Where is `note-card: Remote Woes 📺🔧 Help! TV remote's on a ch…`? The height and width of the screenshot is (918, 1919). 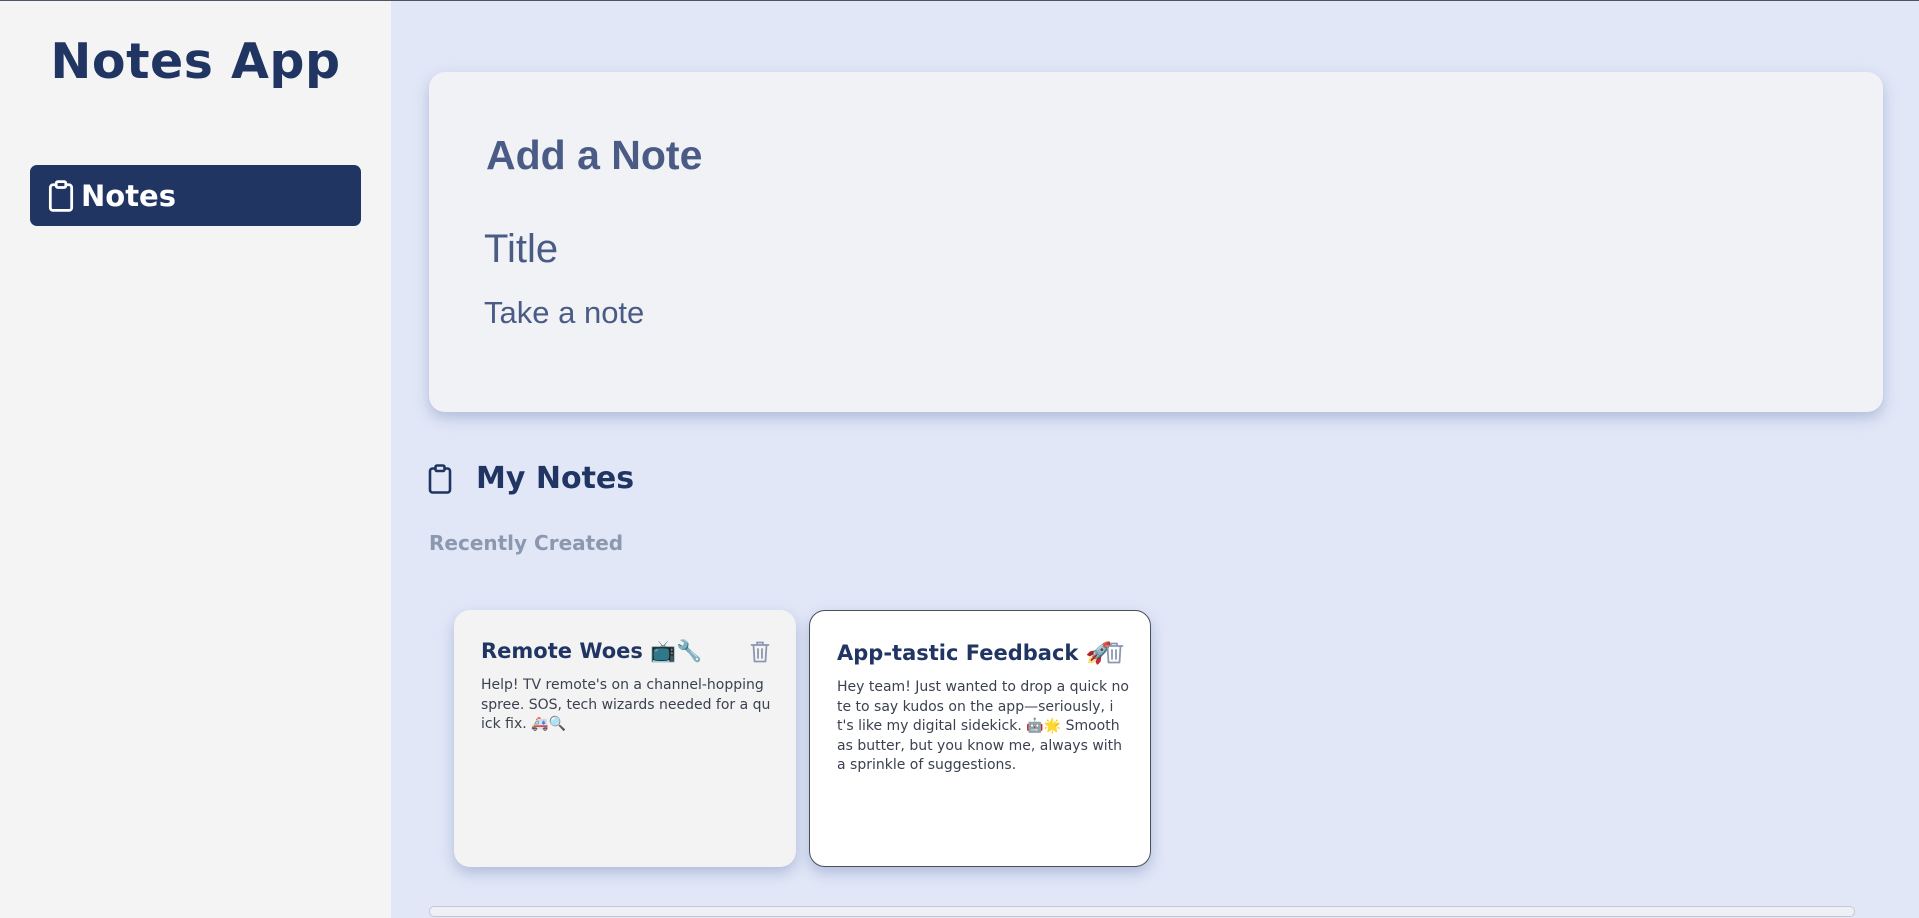 note-card: Remote Woes 📺🔧 Help! TV remote's on a ch… is located at coordinates (625, 738).